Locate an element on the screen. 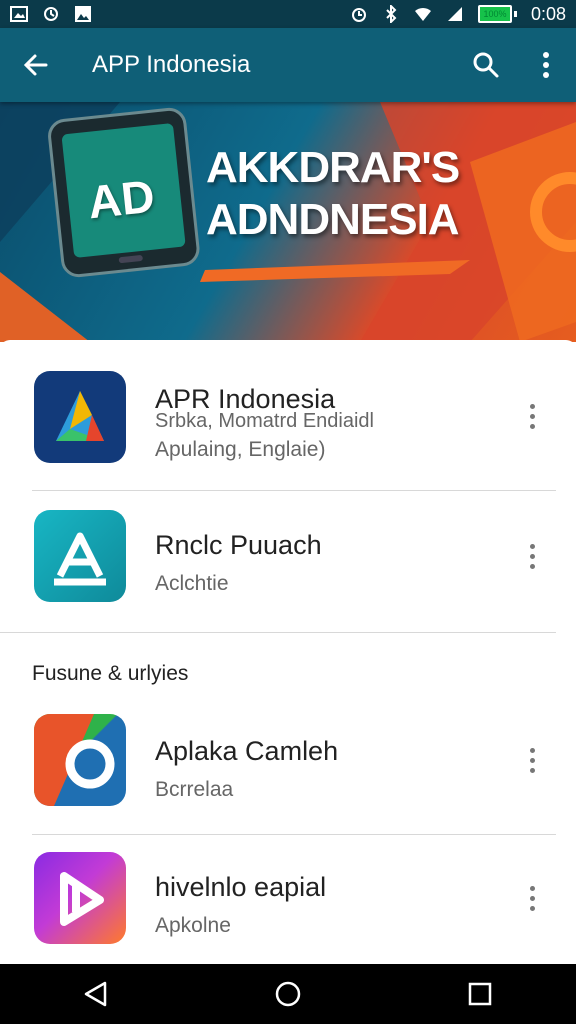  app-subtitle: Apkolne is located at coordinates (193, 925).